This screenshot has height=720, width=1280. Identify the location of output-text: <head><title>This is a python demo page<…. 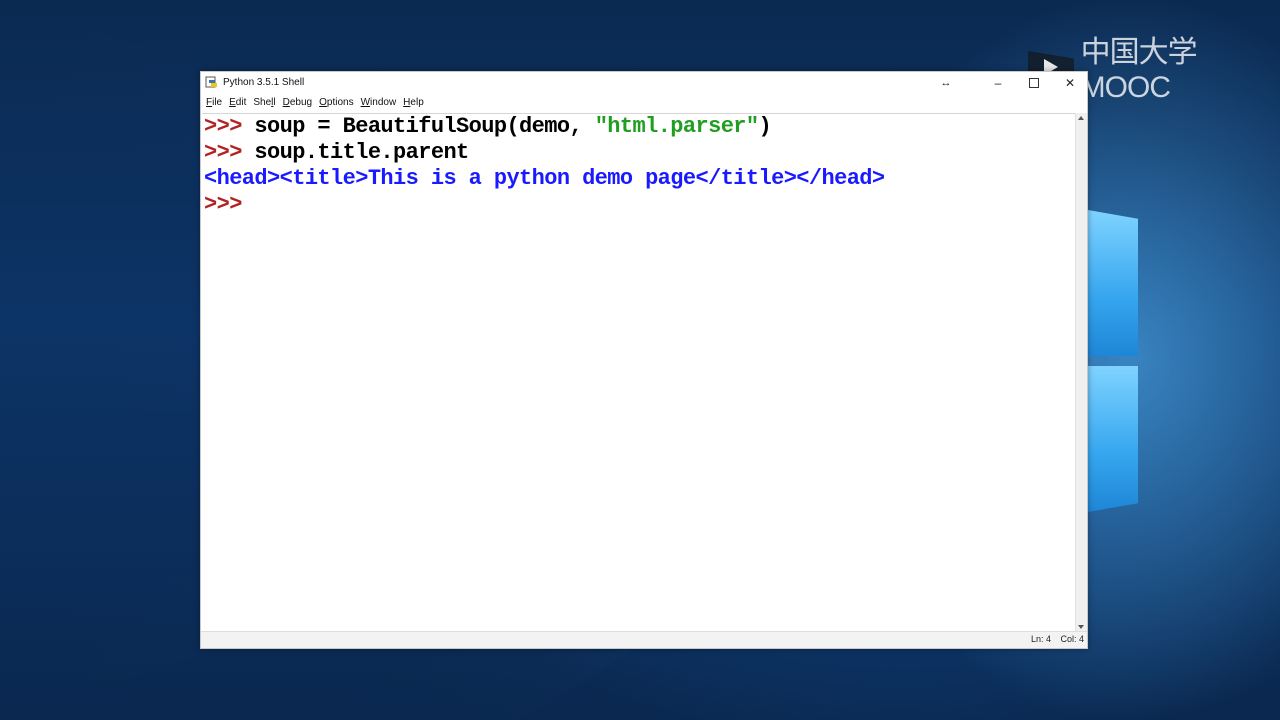
(544, 178).